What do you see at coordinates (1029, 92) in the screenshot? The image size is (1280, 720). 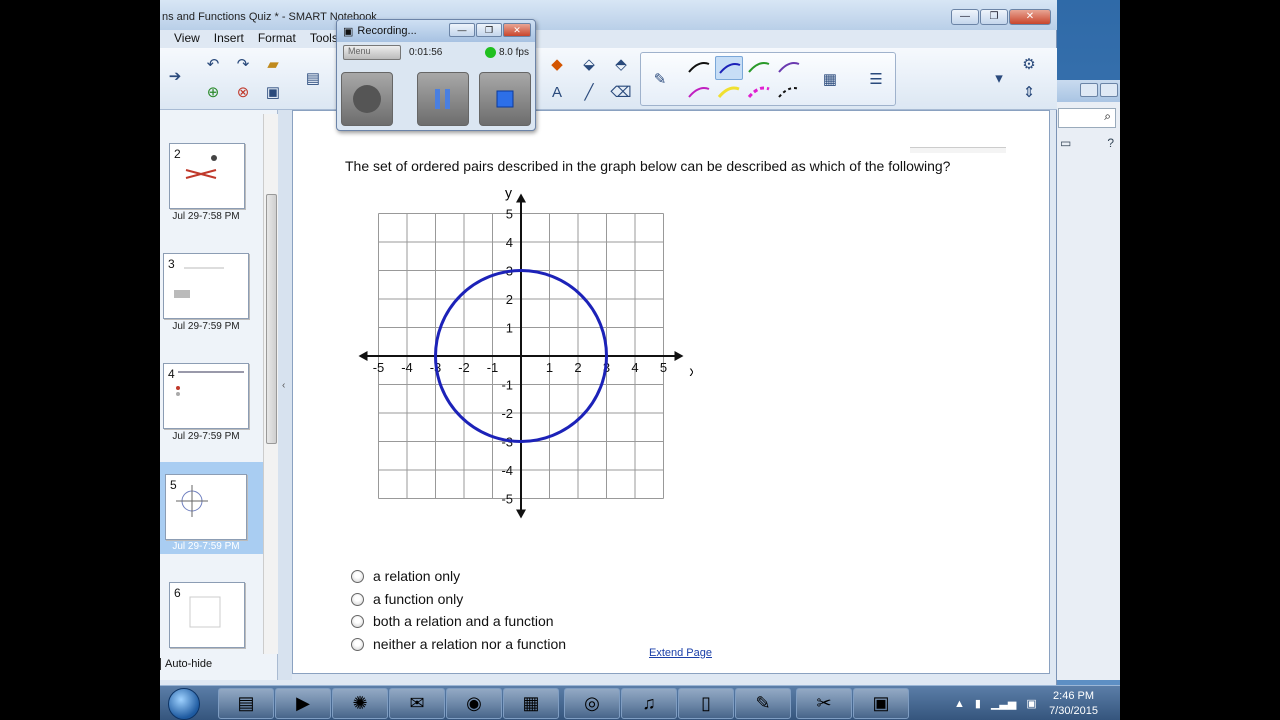 I see `move-toolbar-icon: ⇕` at bounding box center [1029, 92].